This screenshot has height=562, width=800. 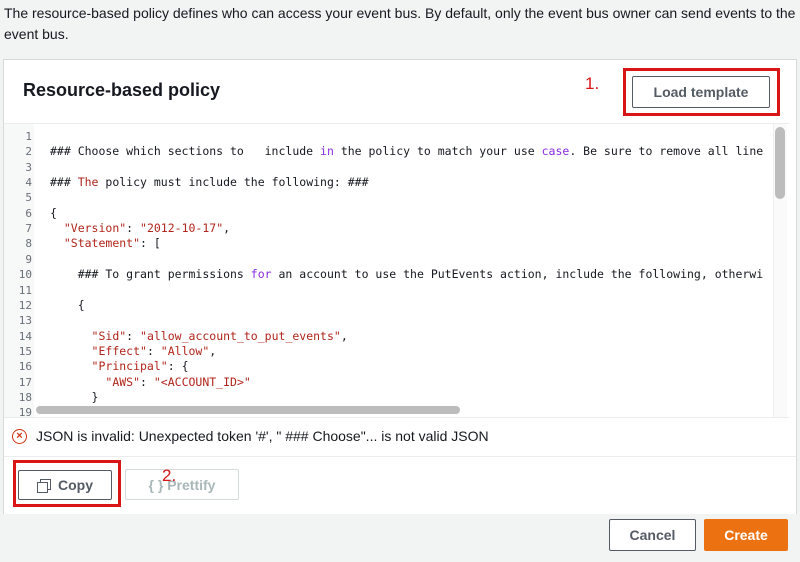 I want to click on annotation-step-2: 2., so click(x=169, y=475).